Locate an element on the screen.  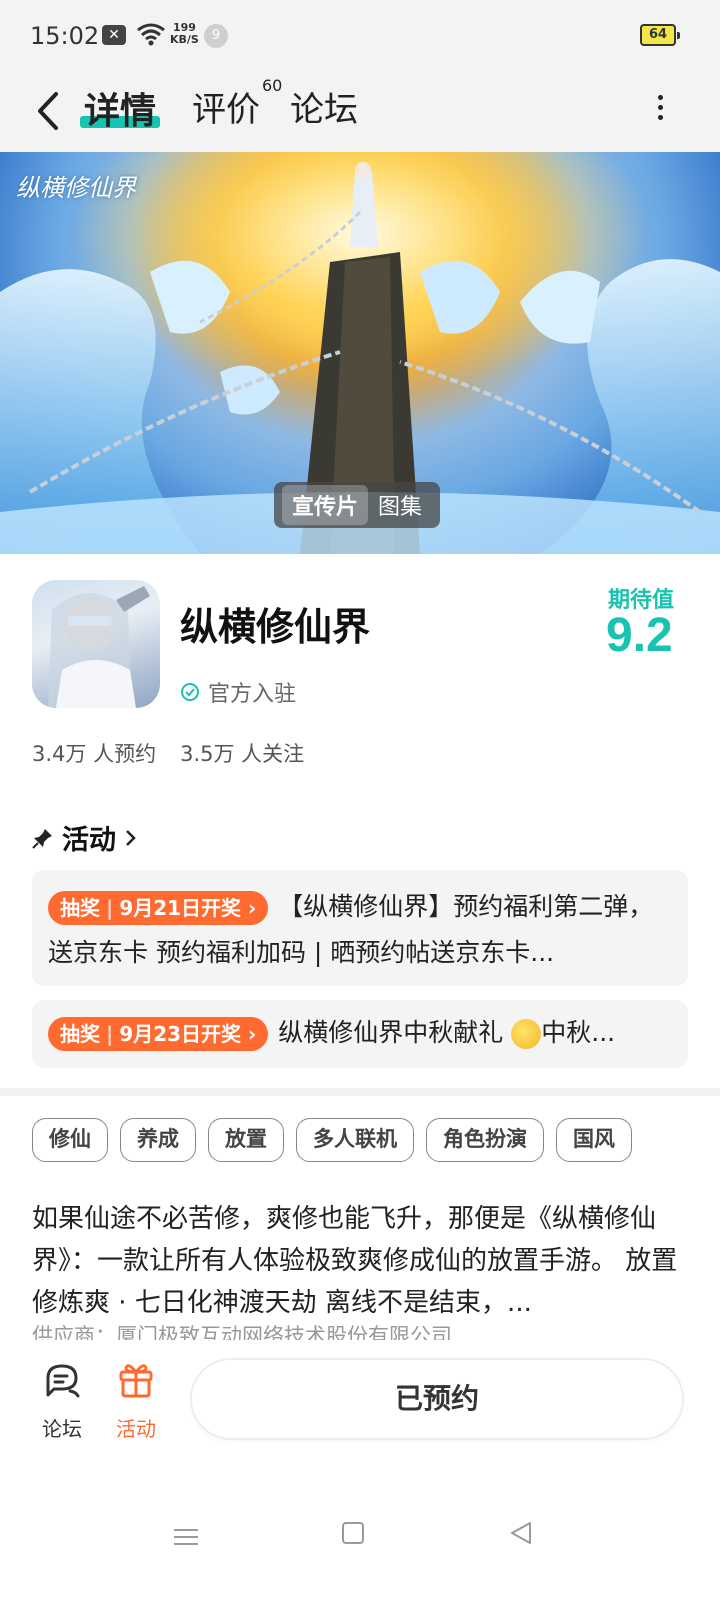
back-arrow-icon is located at coordinates (50, 111).